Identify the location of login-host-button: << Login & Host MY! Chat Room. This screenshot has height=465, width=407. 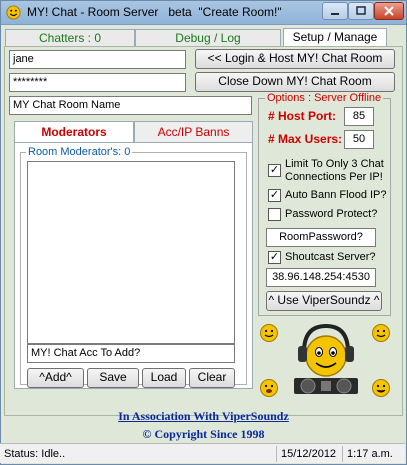
(295, 59).